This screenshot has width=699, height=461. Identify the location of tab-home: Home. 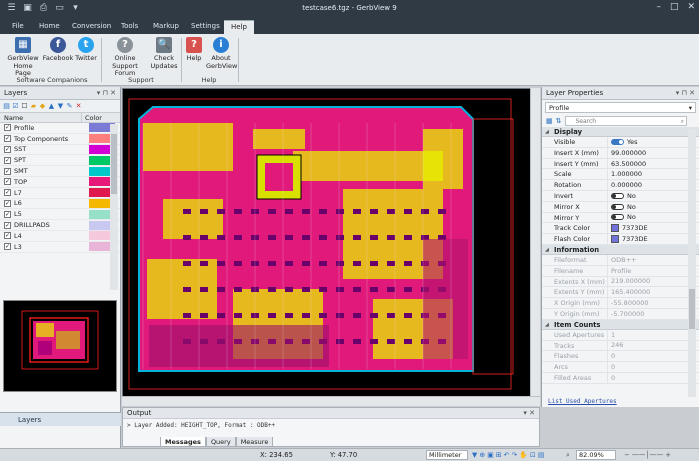
(49, 27).